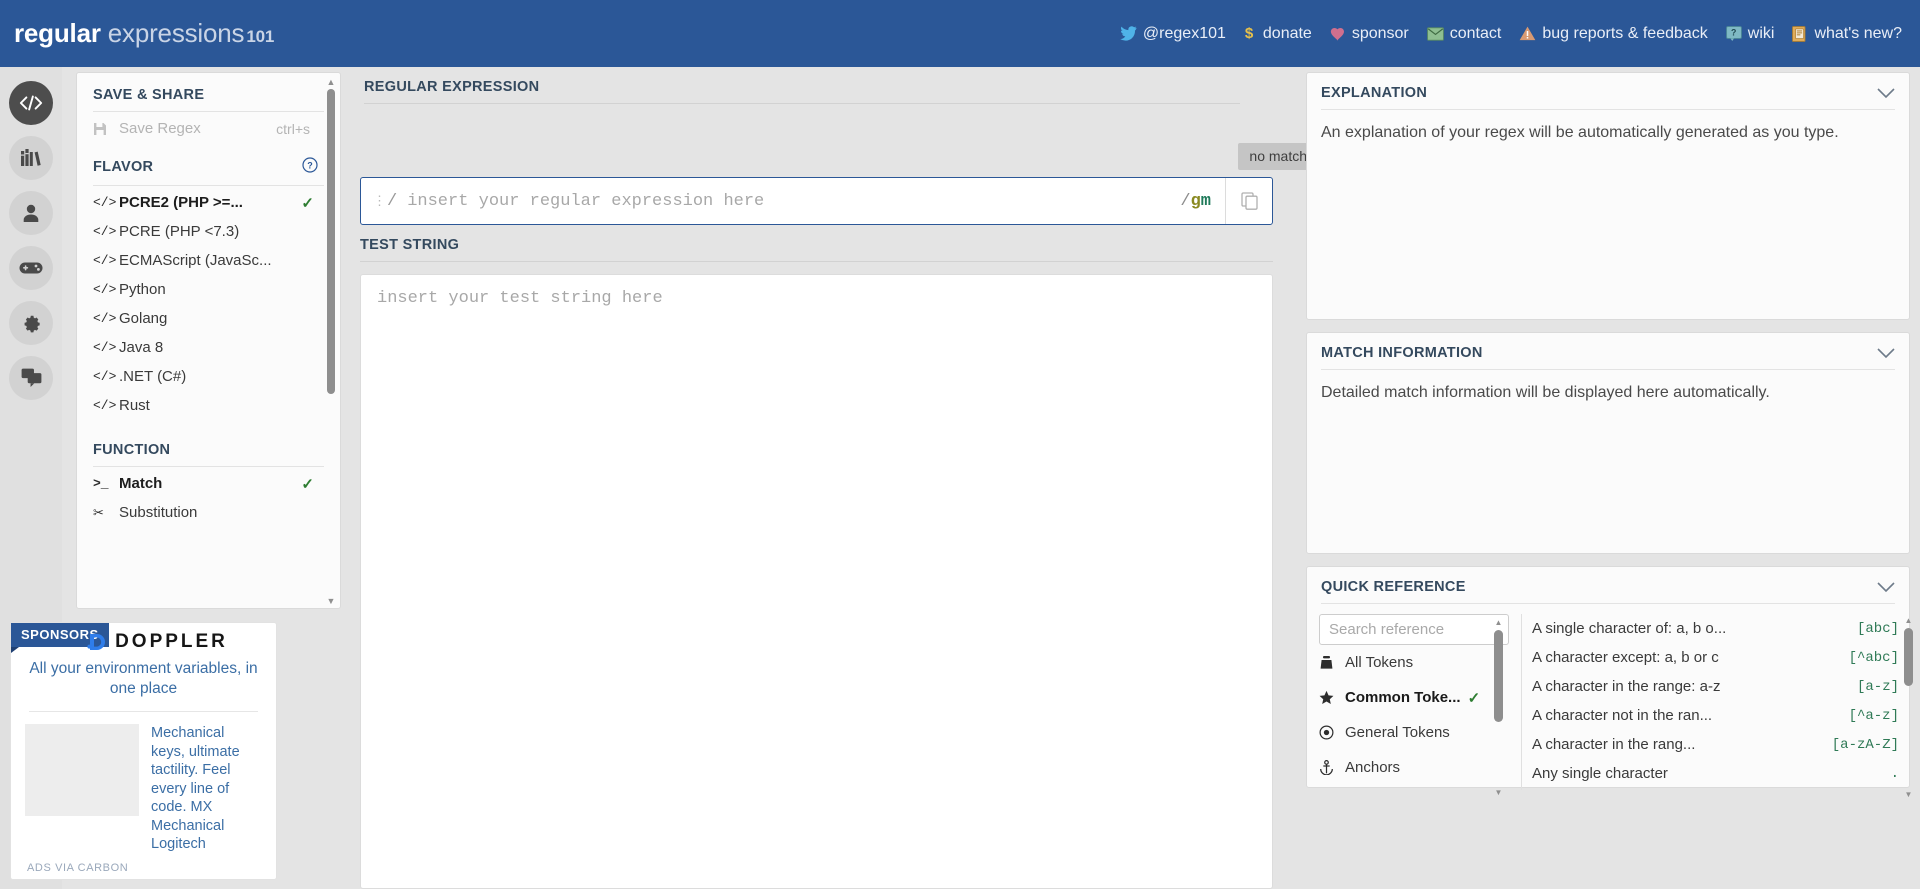 The width and height of the screenshot is (1920, 889). I want to click on flag-multiline: m, so click(1206, 201).